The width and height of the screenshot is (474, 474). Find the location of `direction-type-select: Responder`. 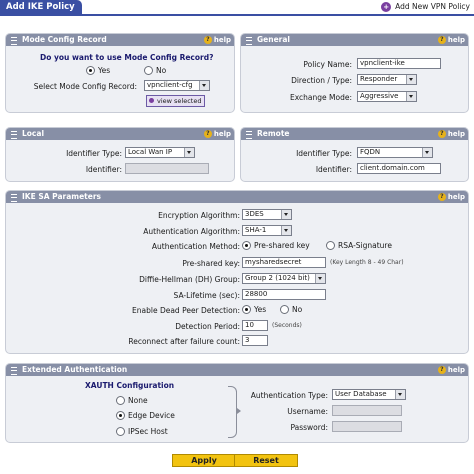

direction-type-select: Responder is located at coordinates (387, 79).